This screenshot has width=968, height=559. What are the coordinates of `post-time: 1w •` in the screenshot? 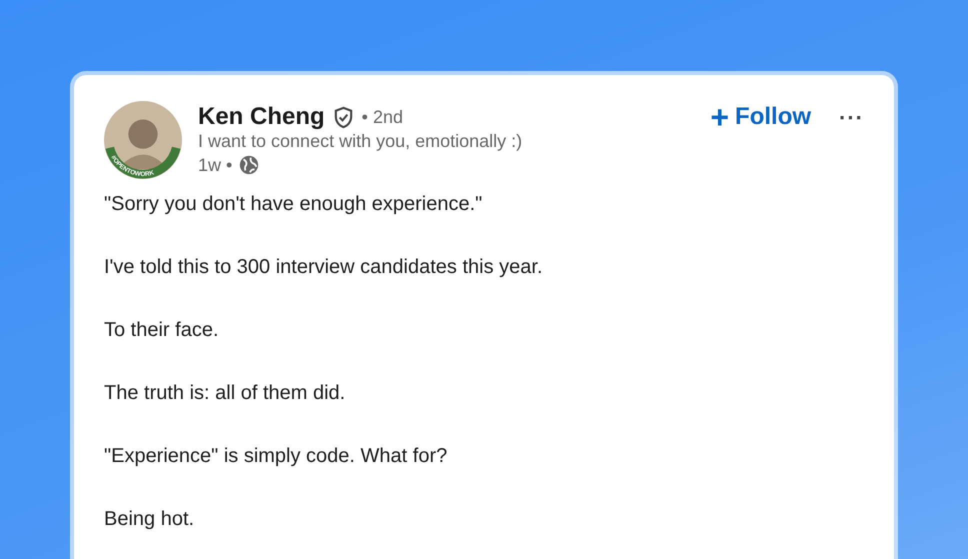 It's located at (215, 165).